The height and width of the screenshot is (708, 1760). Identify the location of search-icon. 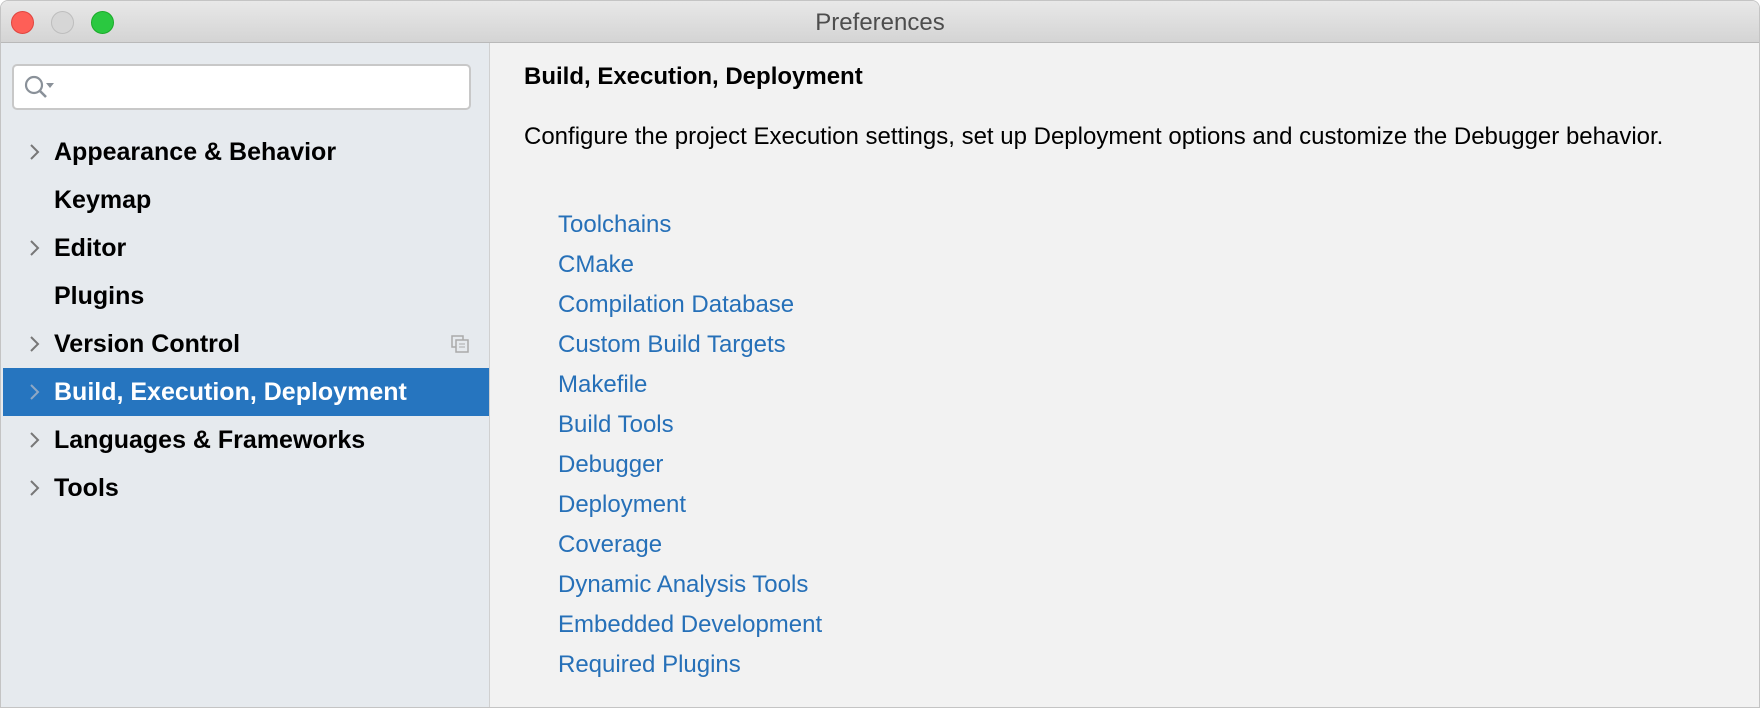
(41, 88).